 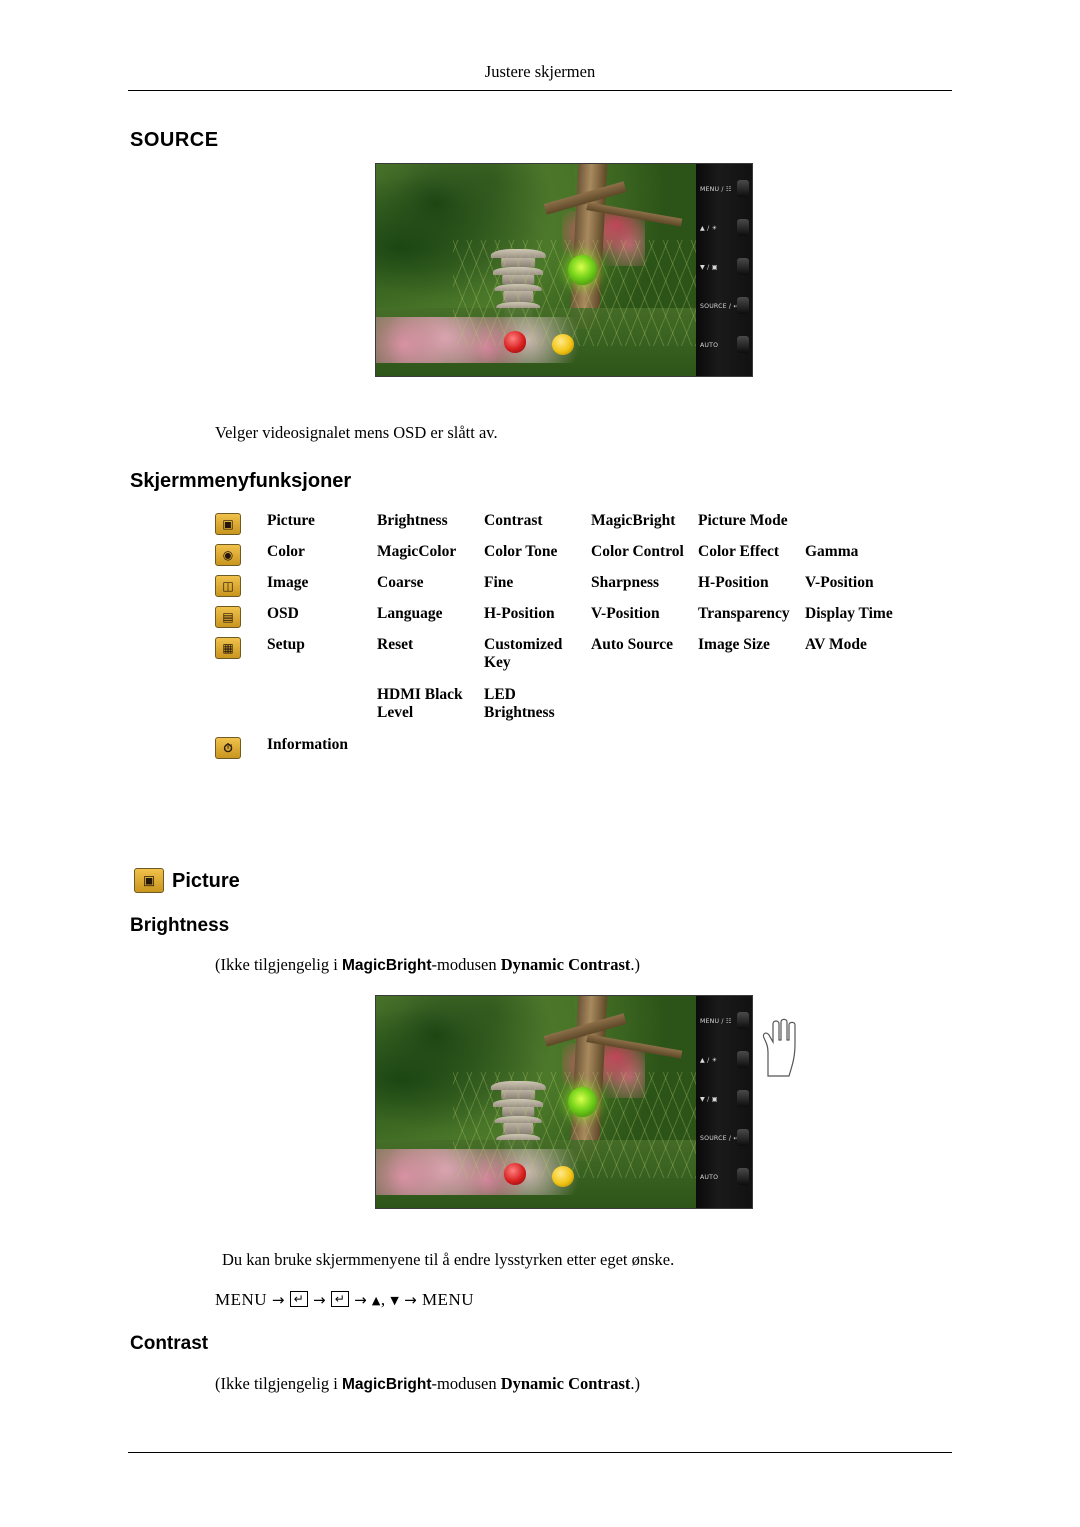 What do you see at coordinates (291, 520) in the screenshot?
I see `row-label: Picture` at bounding box center [291, 520].